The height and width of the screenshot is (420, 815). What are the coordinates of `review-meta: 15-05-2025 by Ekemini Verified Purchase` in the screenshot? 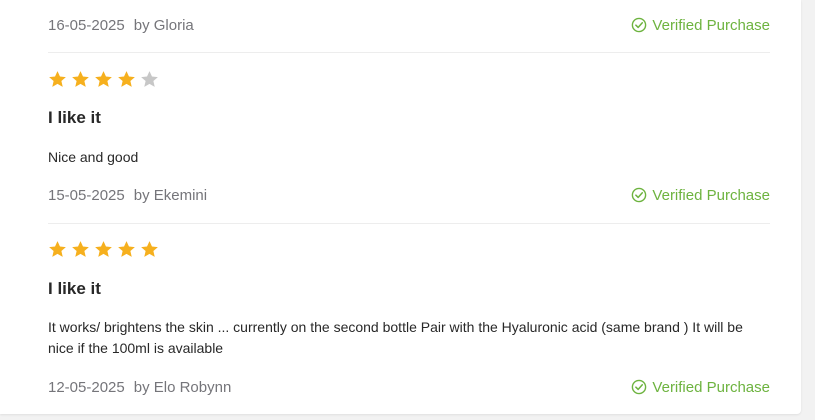 It's located at (409, 195).